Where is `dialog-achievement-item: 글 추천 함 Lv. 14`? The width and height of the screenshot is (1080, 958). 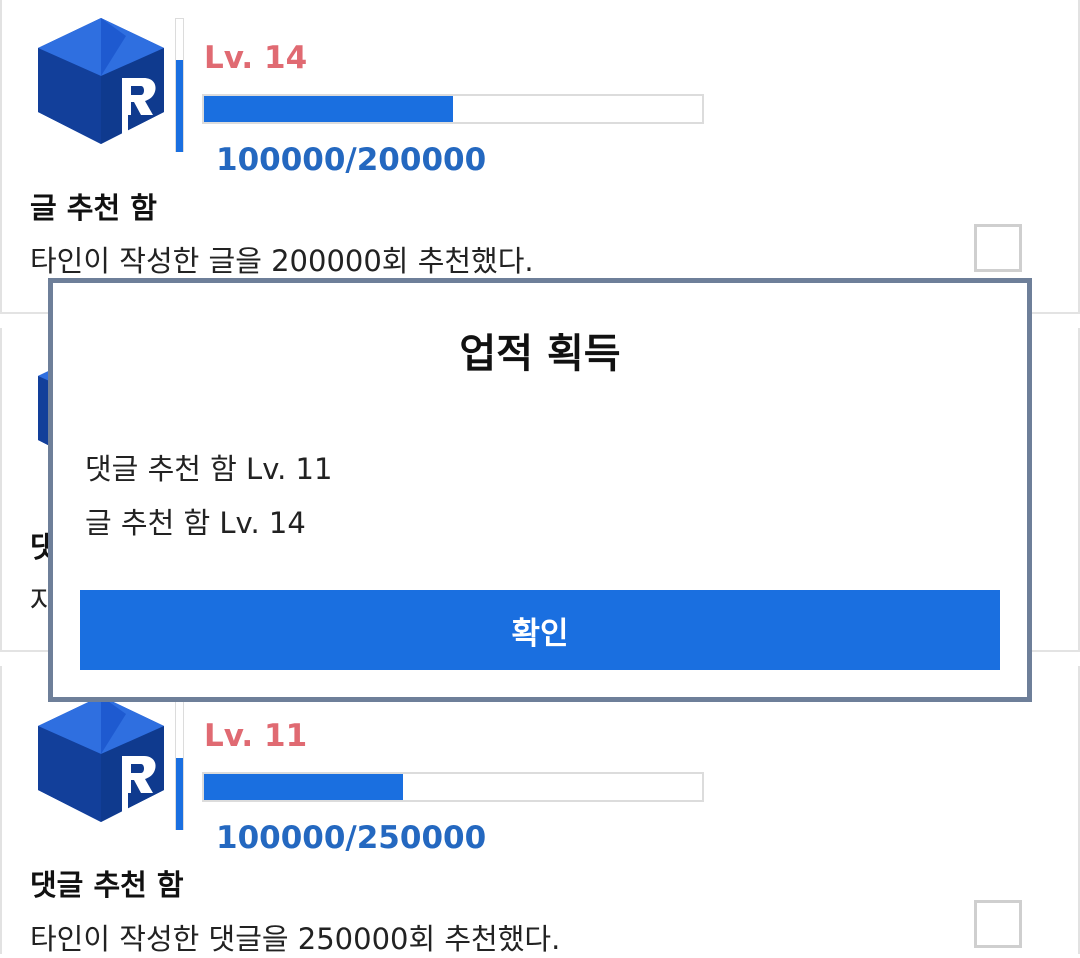
dialog-achievement-item: 글 추천 함 Lv. 14 is located at coordinates (195, 523).